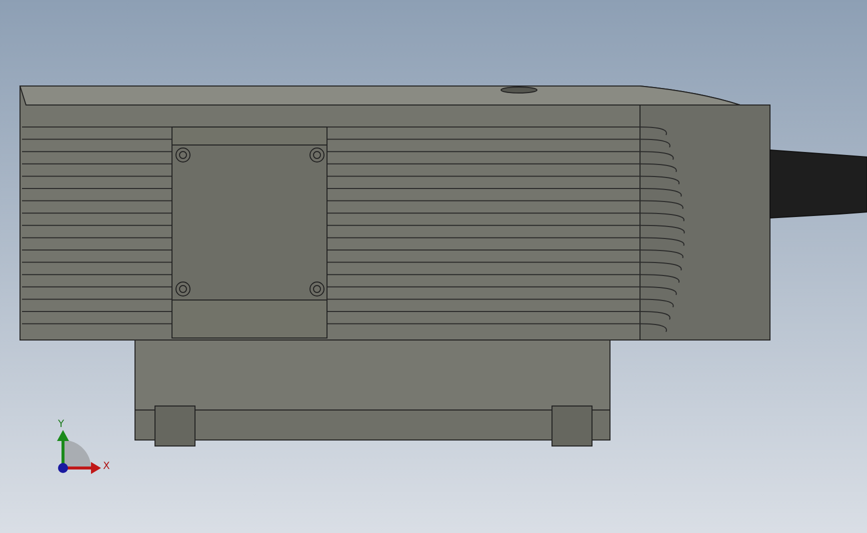 The width and height of the screenshot is (867, 533). Describe the element at coordinates (79, 452) in the screenshot. I see `axis-triad-icon` at that location.